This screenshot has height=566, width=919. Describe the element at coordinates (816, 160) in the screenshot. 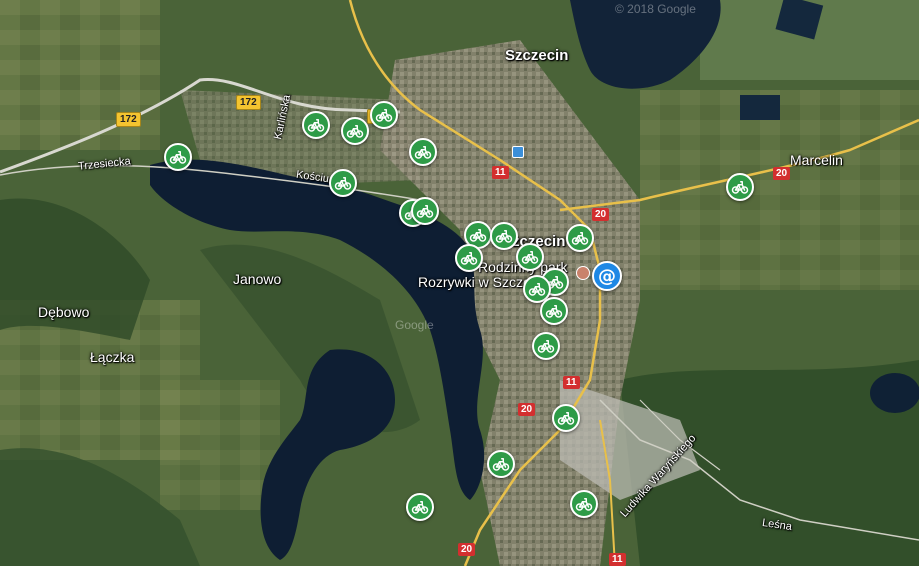

I see `village-label-marcelin: Marcelin` at that location.